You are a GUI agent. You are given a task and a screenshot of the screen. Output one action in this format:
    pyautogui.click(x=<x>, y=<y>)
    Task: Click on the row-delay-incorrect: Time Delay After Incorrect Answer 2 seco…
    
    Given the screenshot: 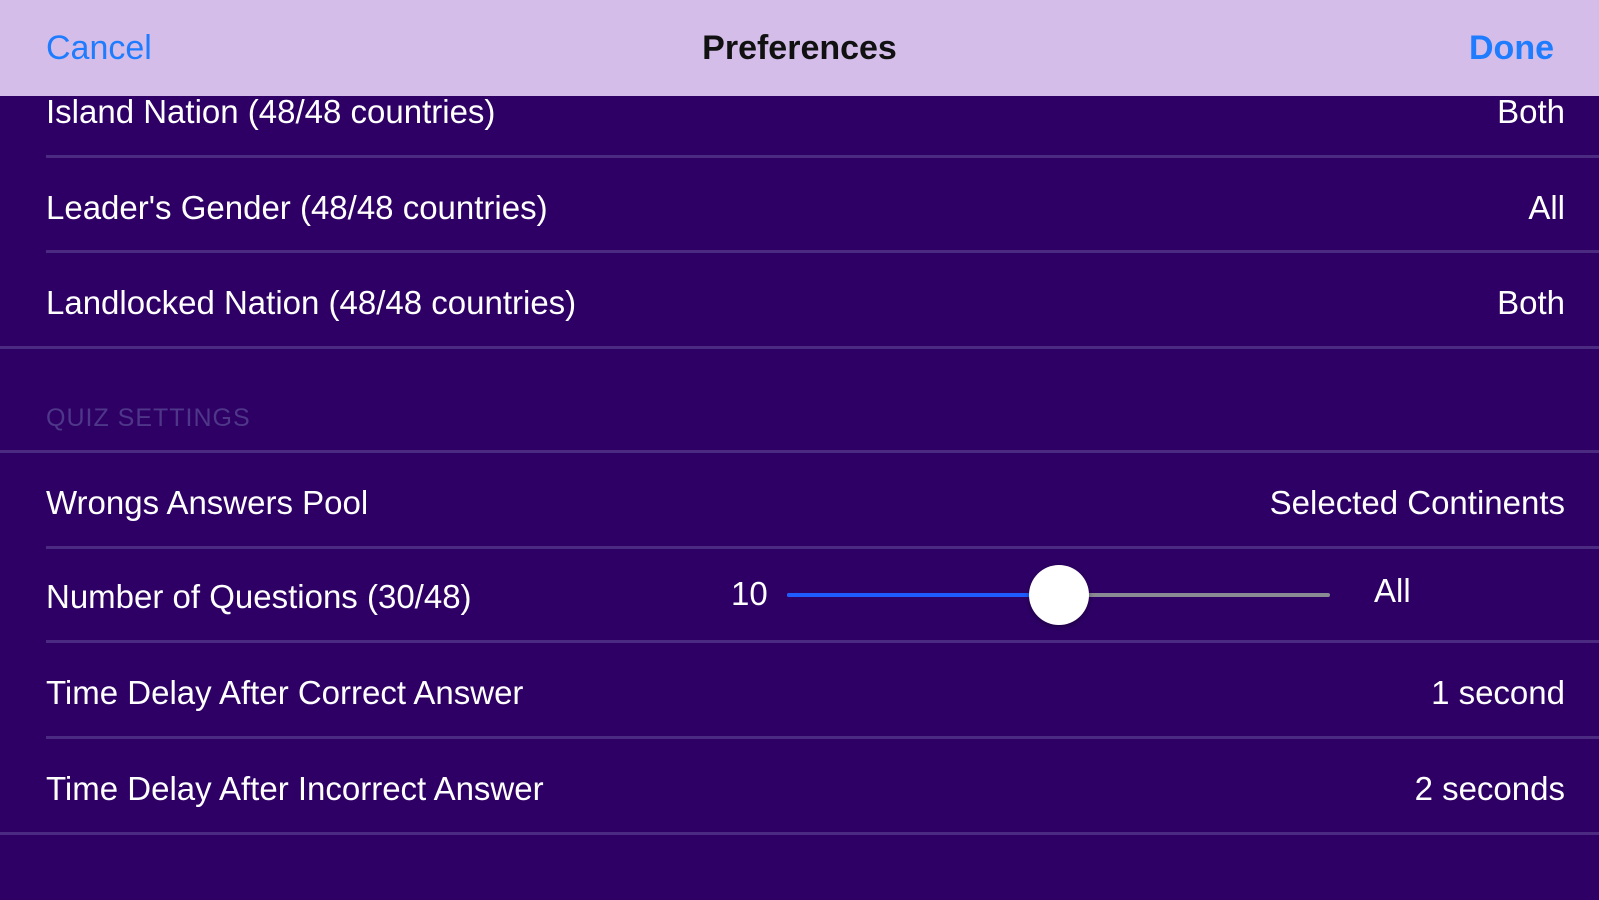 What is the action you would take?
    pyautogui.click(x=799, y=789)
    